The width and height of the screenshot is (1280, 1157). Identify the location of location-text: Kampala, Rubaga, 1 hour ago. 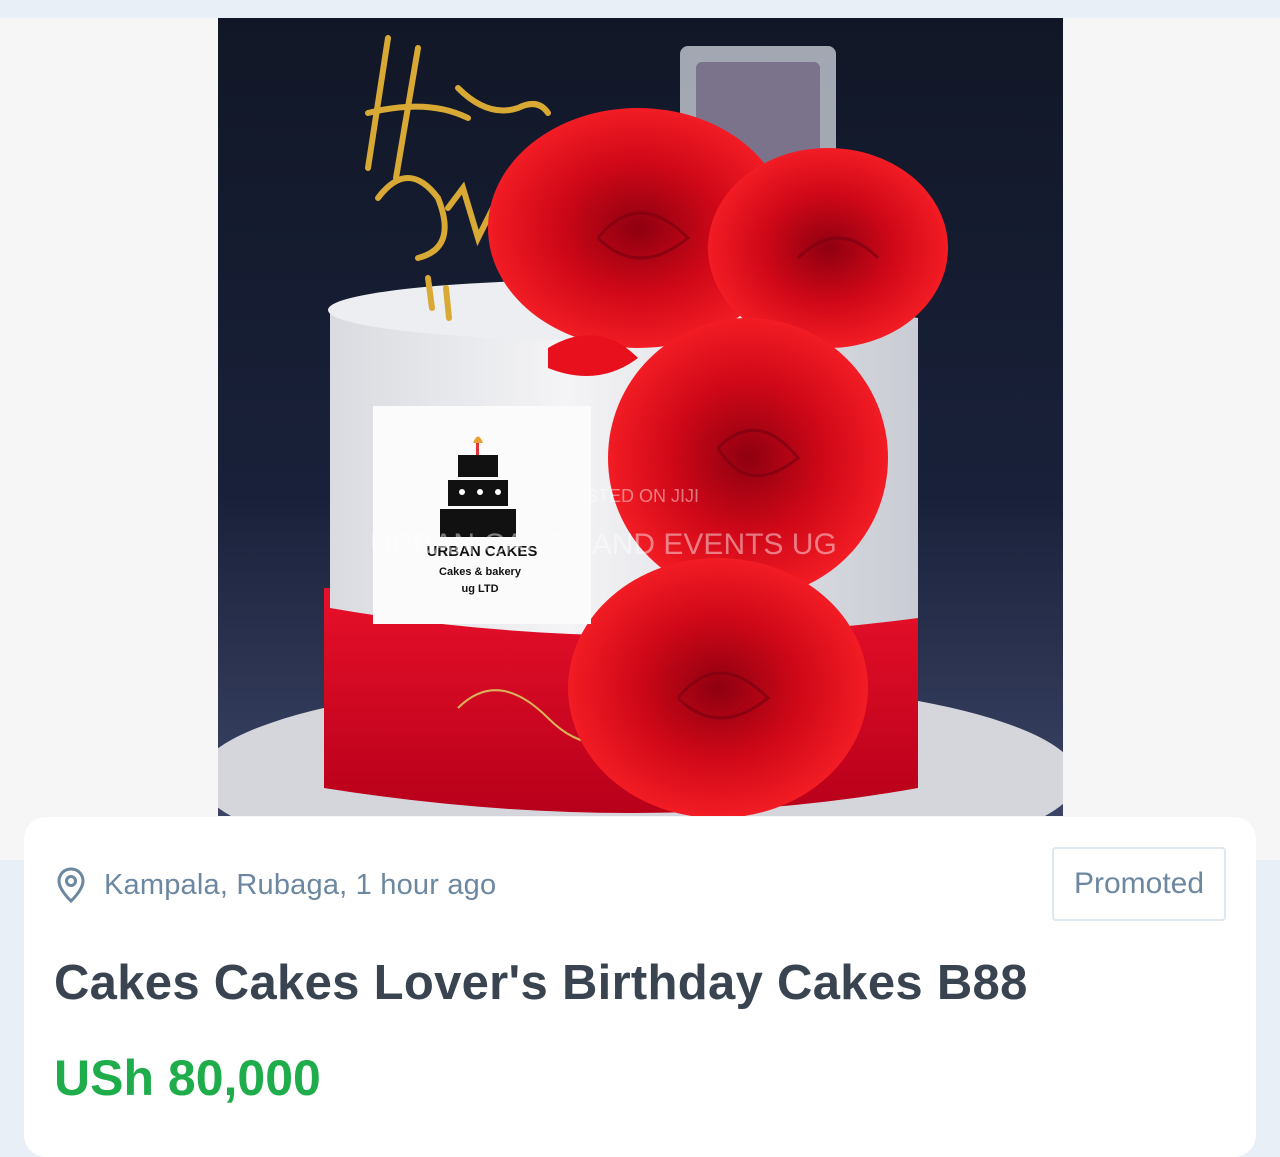
(300, 884).